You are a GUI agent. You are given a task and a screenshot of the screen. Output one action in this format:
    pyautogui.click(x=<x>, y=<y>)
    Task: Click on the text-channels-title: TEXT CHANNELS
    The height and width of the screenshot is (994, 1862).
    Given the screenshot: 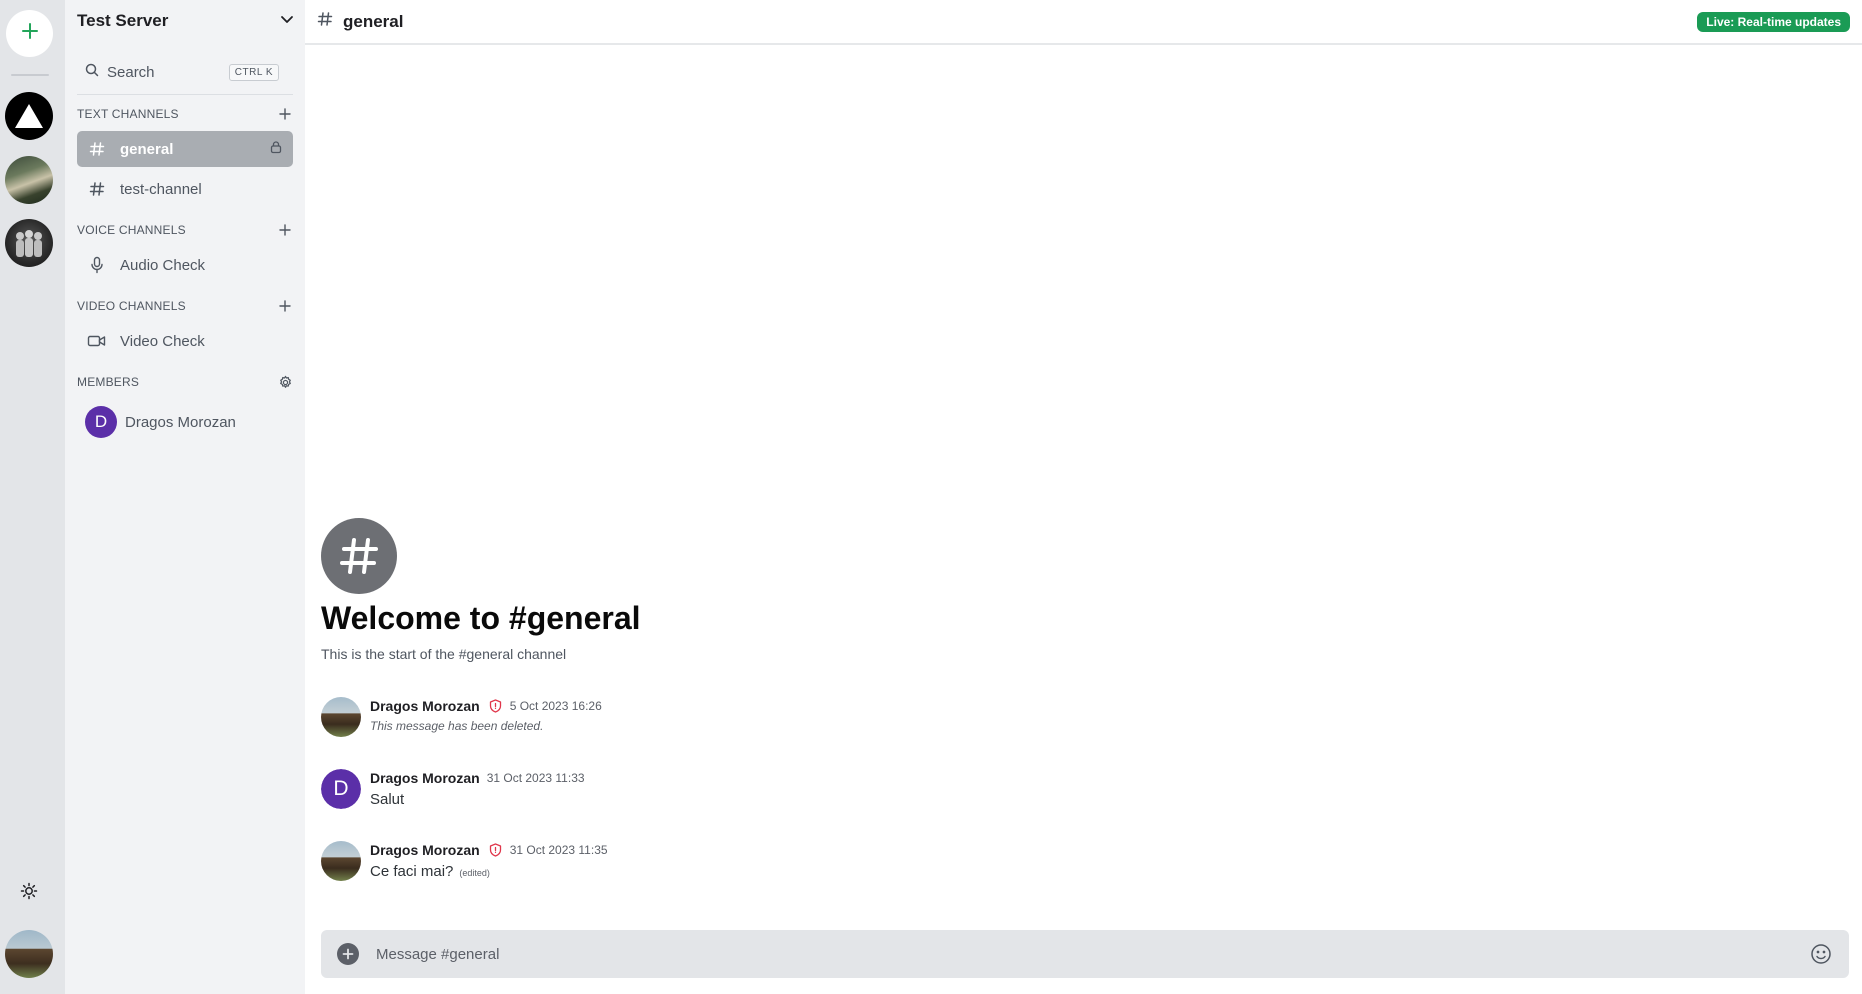 What is the action you would take?
    pyautogui.click(x=128, y=114)
    